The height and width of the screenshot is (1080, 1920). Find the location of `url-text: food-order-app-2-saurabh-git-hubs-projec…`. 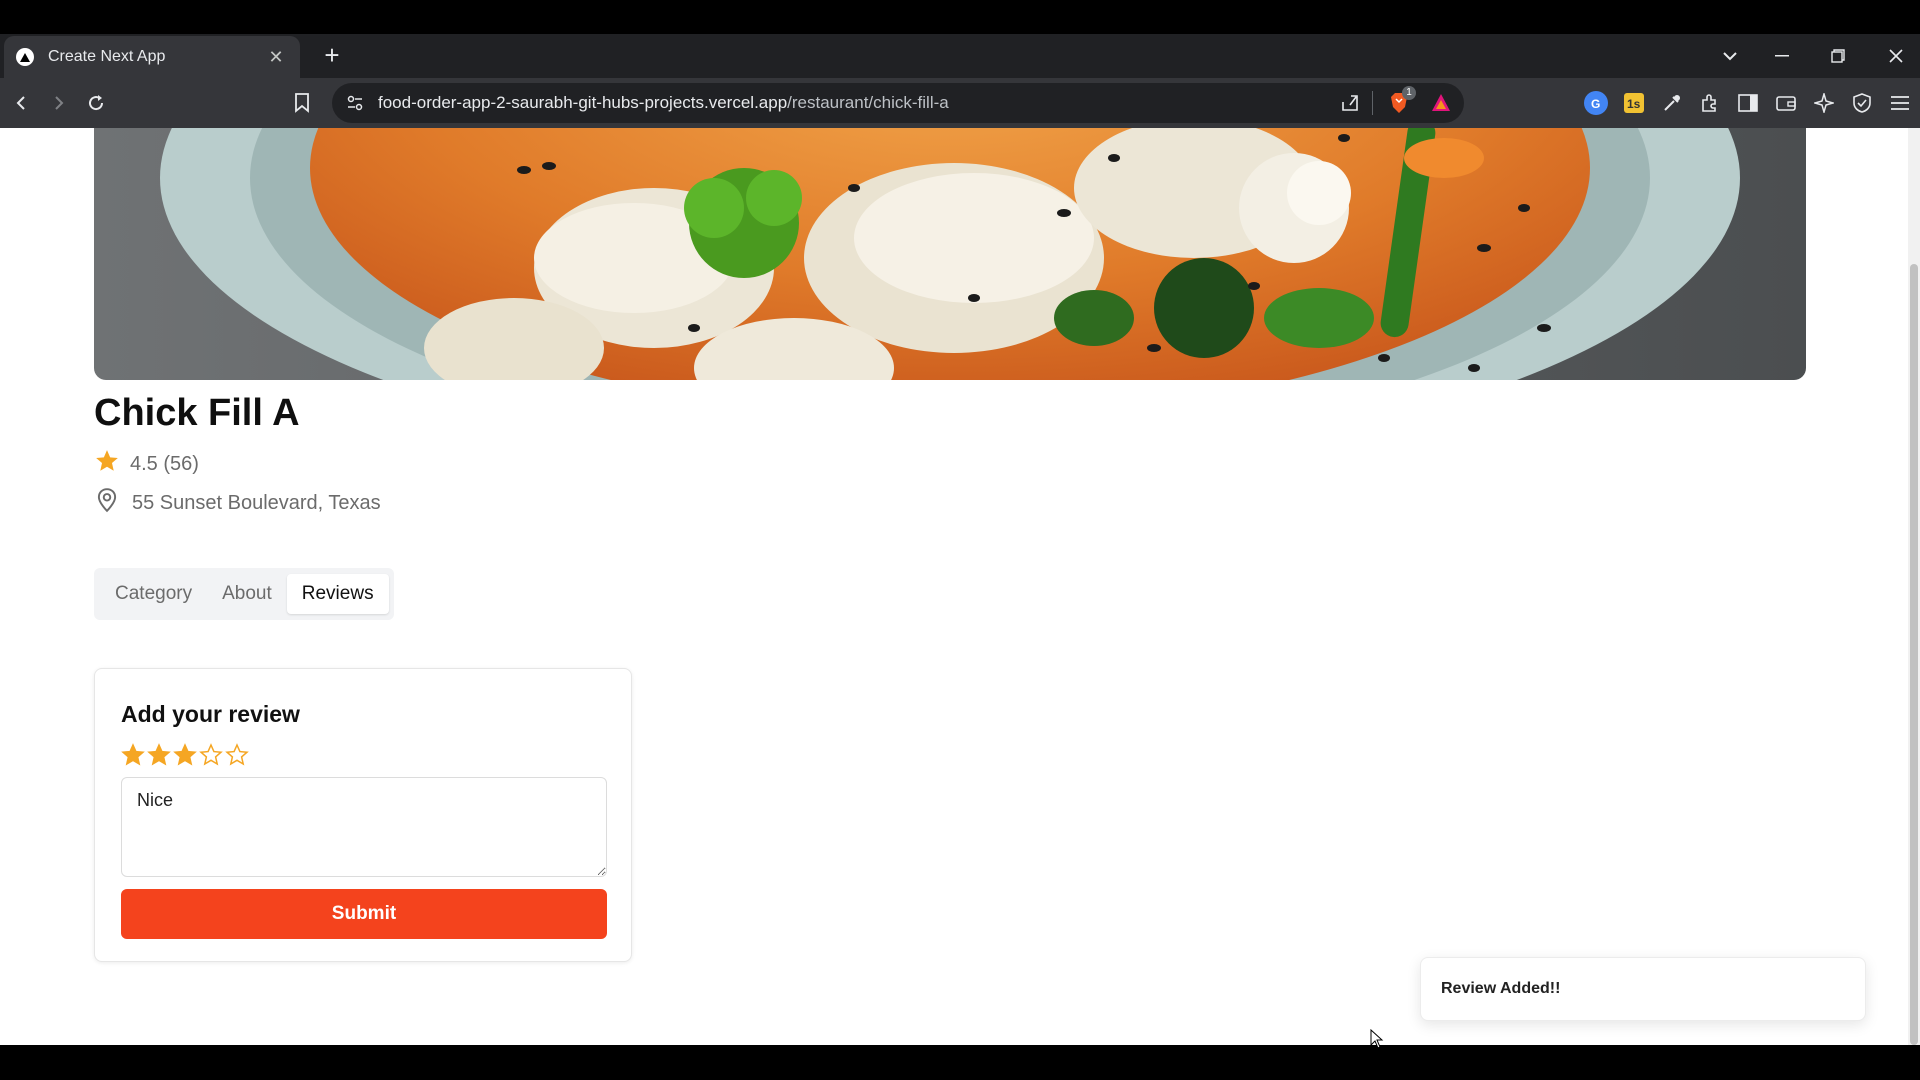

url-text: food-order-app-2-saurabh-git-hubs-projec… is located at coordinates (663, 103).